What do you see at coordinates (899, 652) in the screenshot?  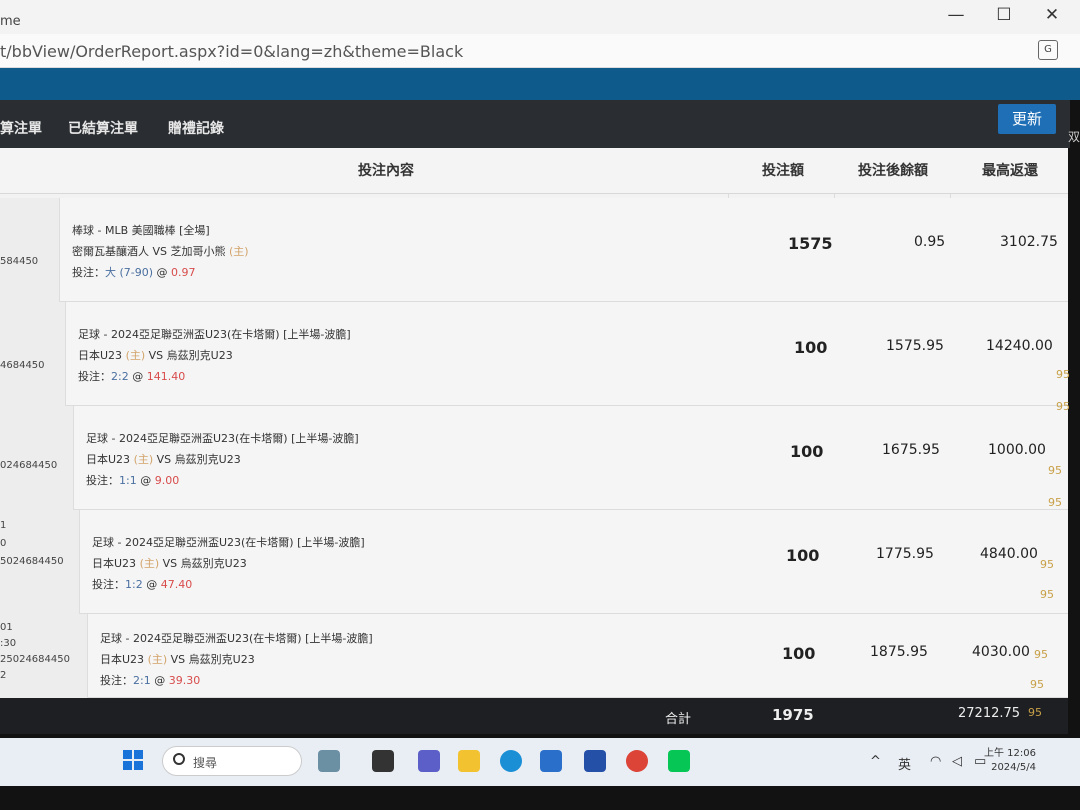 I see `balance-value: 1875.95` at bounding box center [899, 652].